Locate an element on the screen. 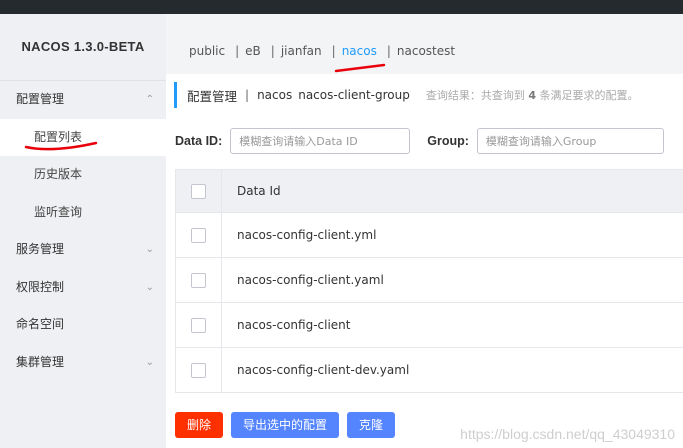  table-row: nacos-config-client.yml is located at coordinates (429, 235).